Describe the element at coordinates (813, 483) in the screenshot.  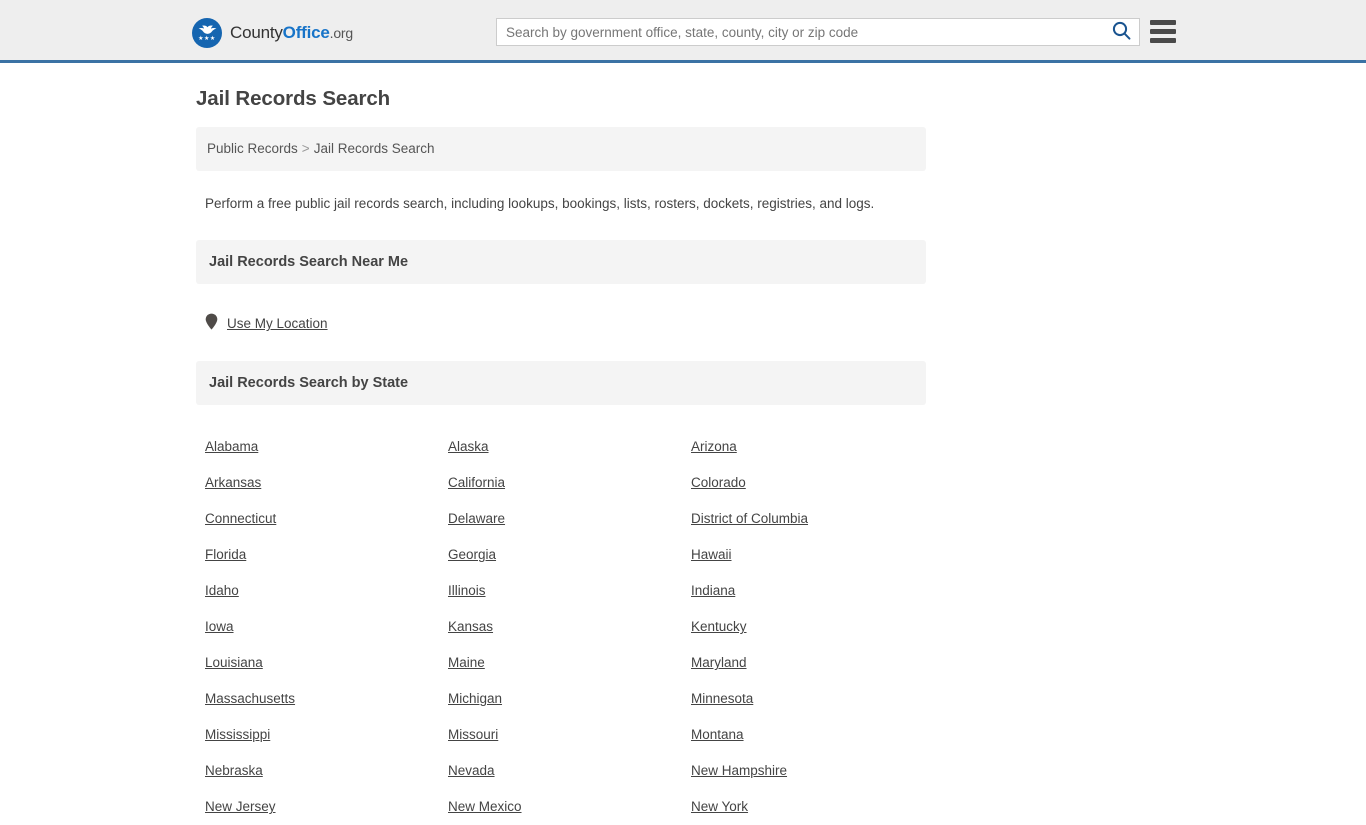
I see `state-cell: Colorado` at that location.